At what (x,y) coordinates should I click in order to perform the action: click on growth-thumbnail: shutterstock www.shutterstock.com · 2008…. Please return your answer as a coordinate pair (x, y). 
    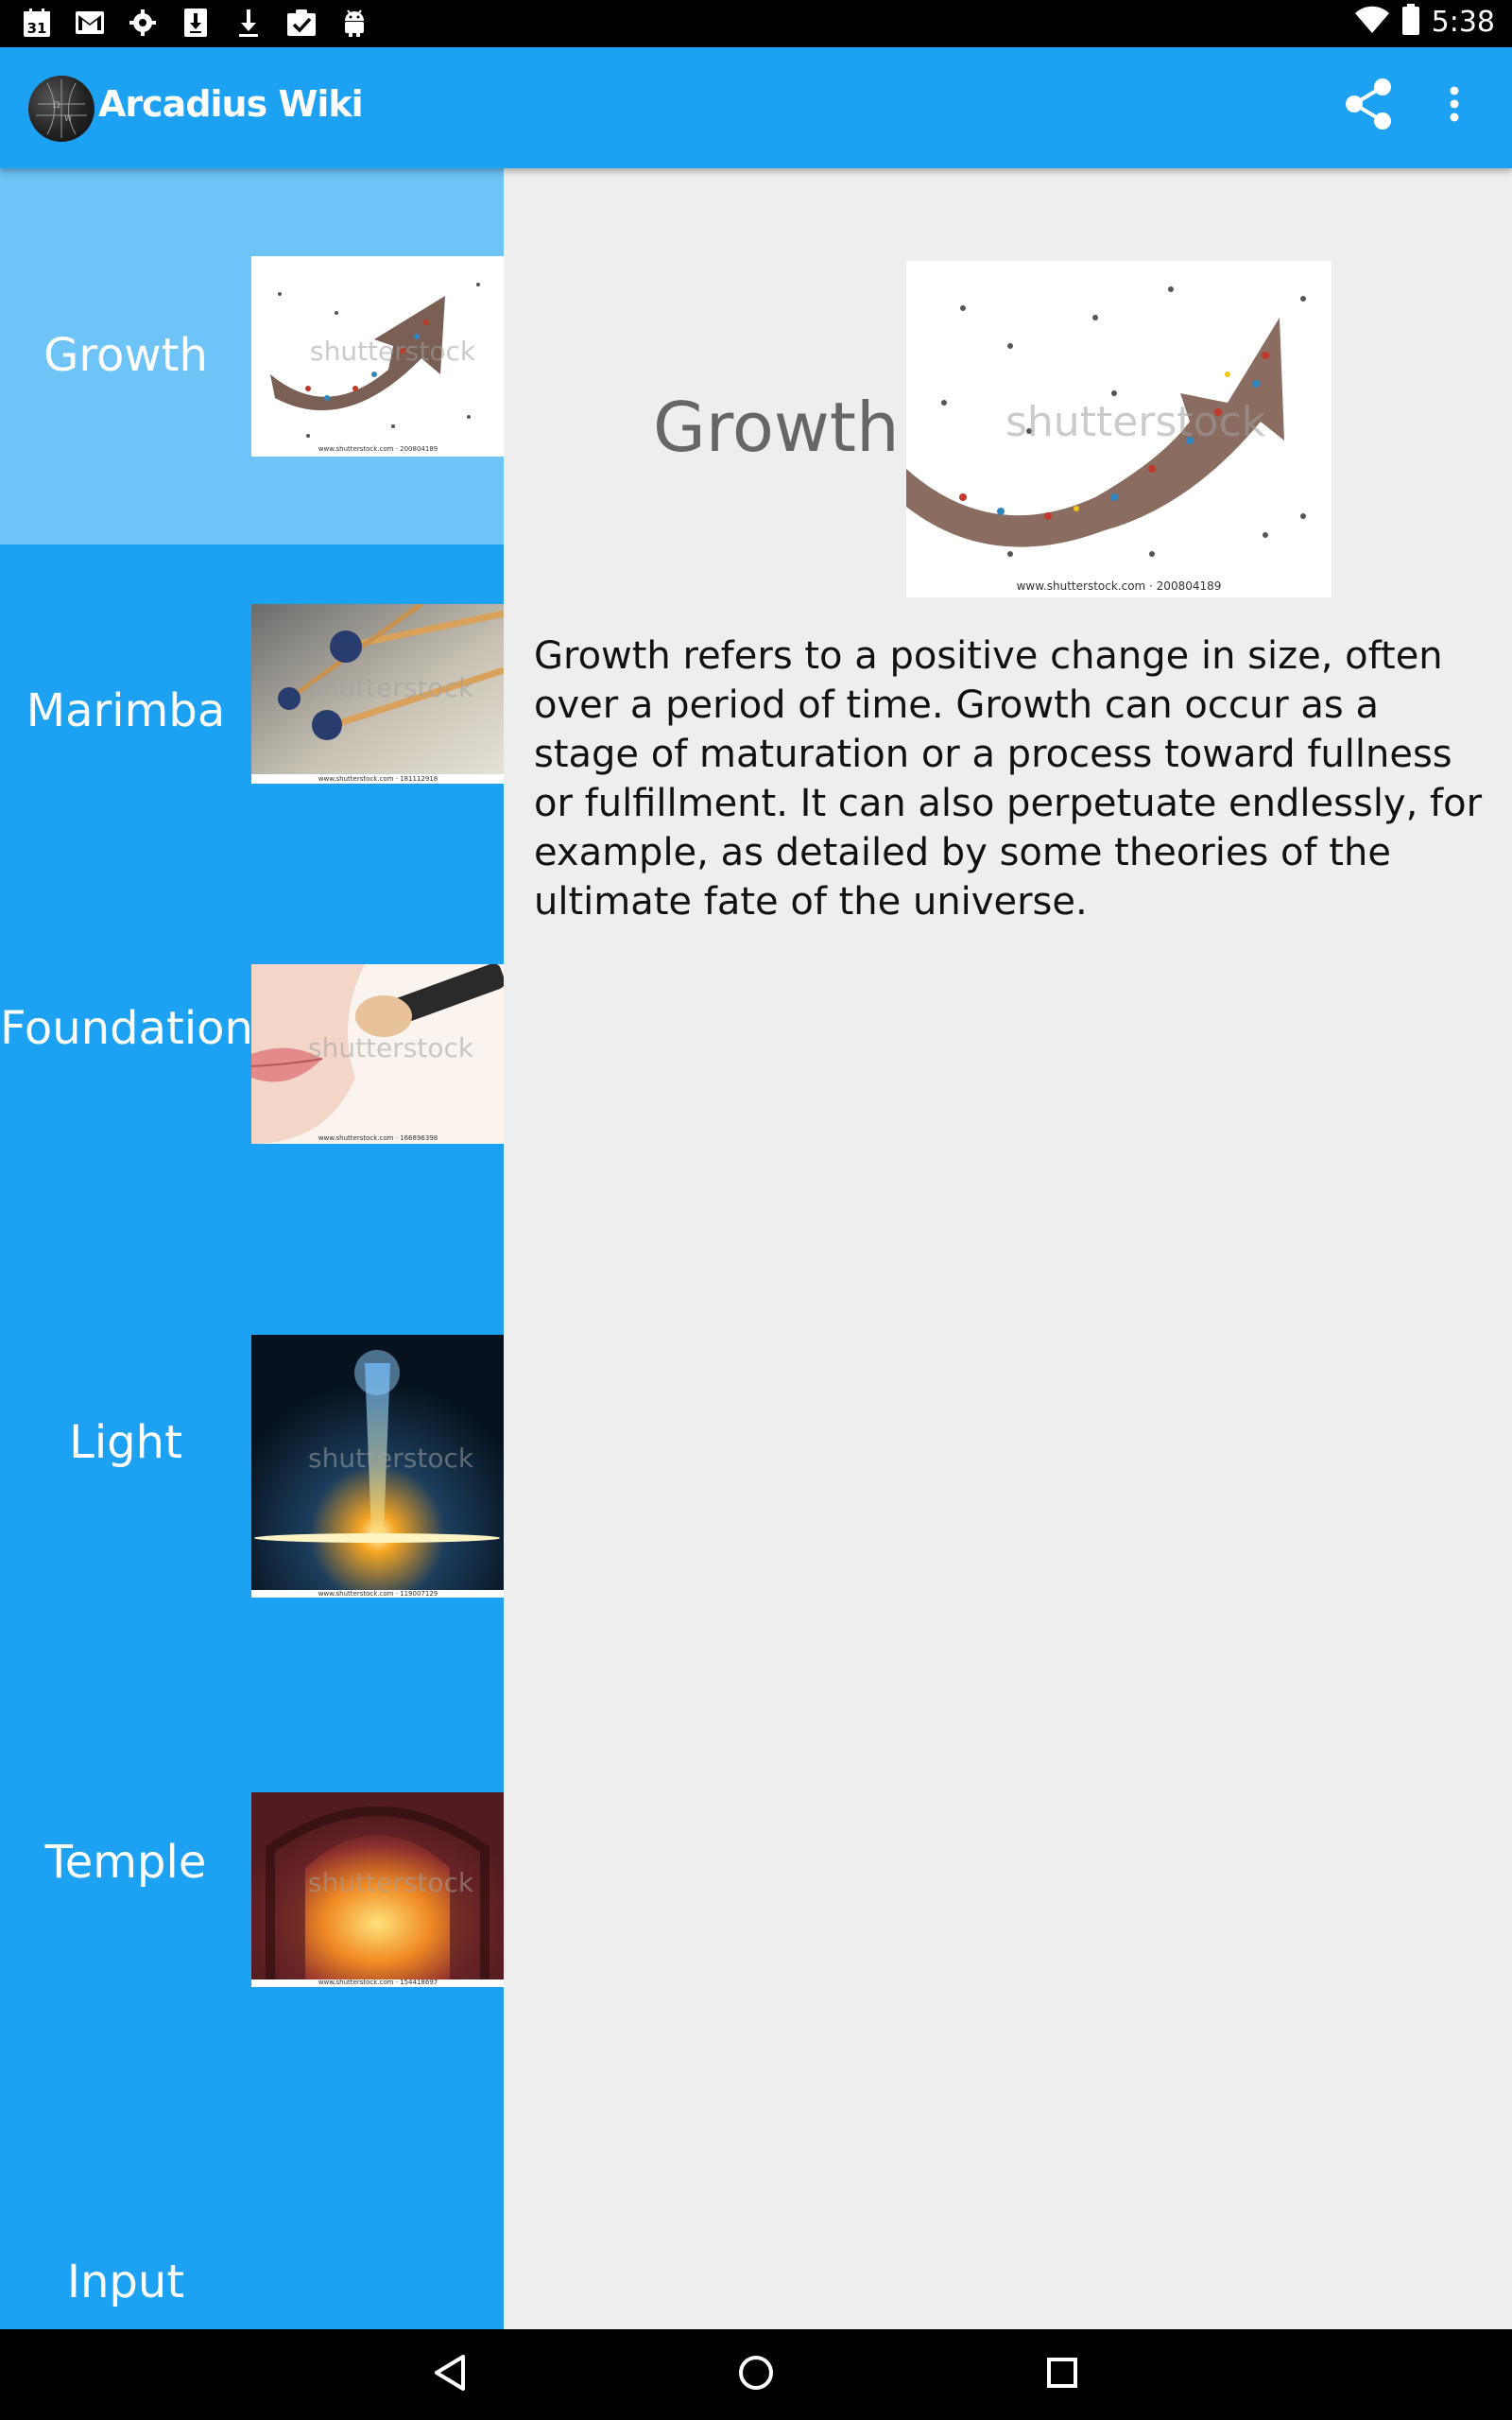
    Looking at the image, I should click on (377, 357).